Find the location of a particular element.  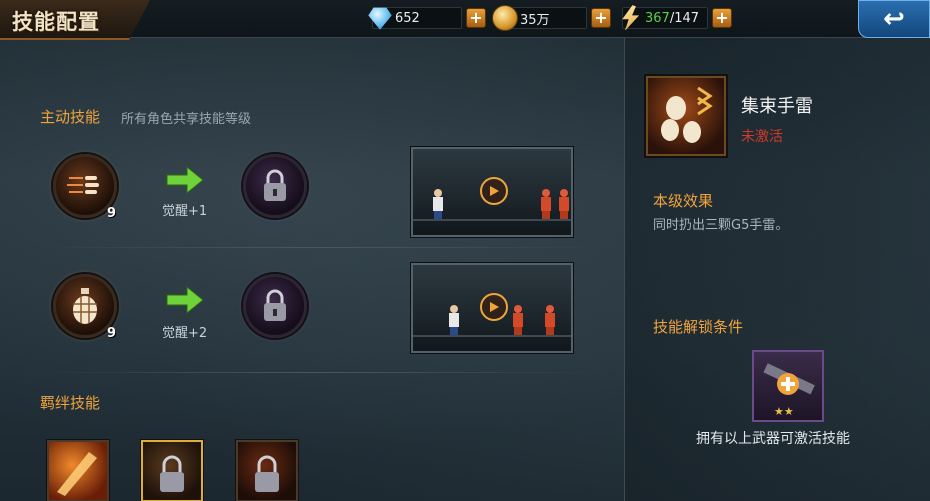

add-energy-button: + is located at coordinates (722, 18).